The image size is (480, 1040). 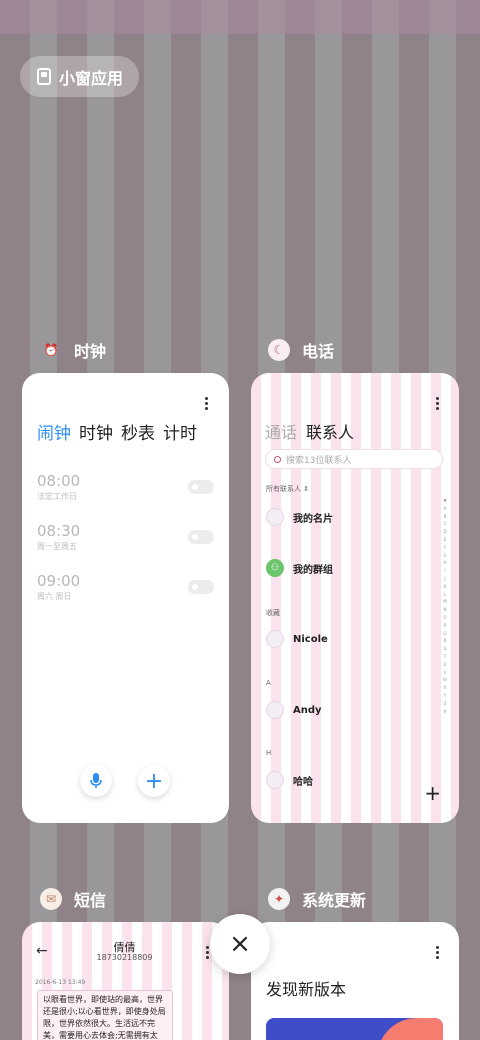 What do you see at coordinates (180, 431) in the screenshot?
I see `tab-timer: 计时` at bounding box center [180, 431].